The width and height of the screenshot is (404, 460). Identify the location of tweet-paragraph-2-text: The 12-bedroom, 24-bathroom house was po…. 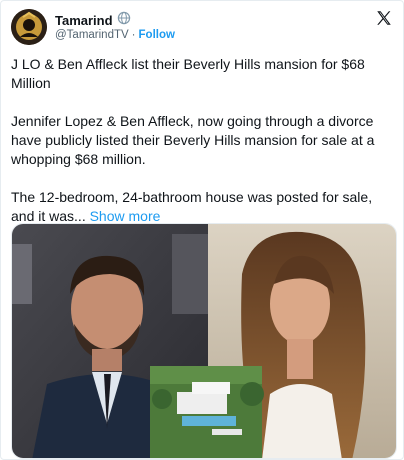
(192, 206).